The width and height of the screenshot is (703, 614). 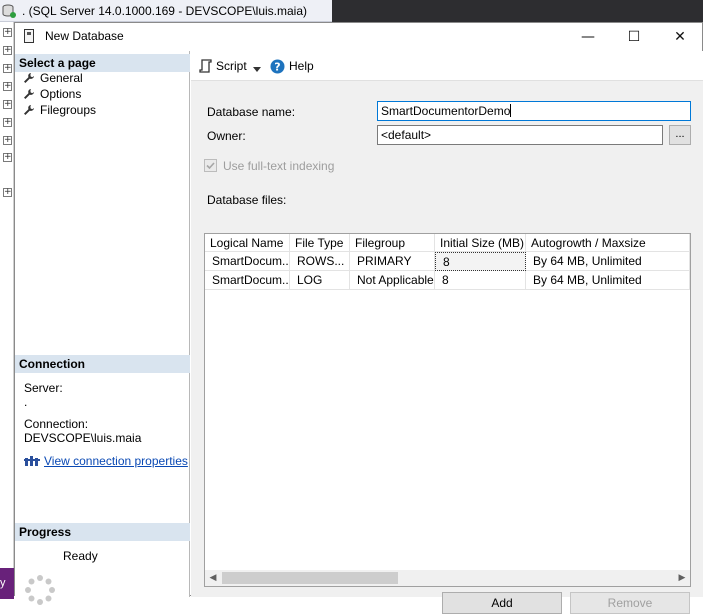 I want to click on object-explorer-strip: + + + + + + + + +, so click(x=7, y=310).